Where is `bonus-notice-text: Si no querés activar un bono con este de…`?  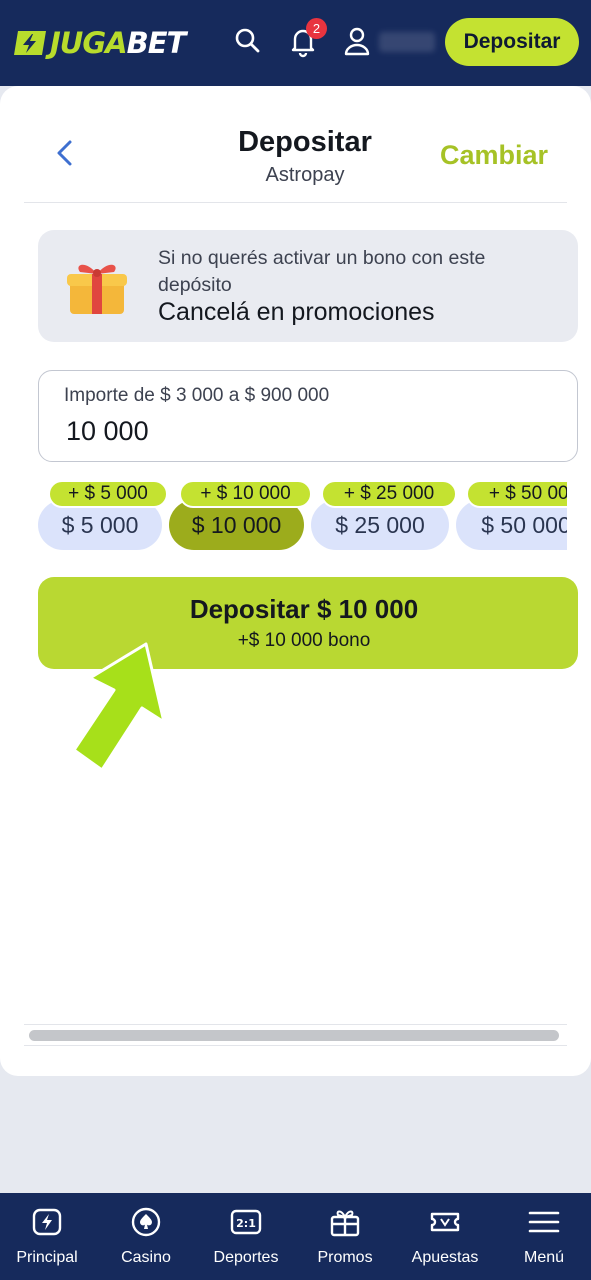
bonus-notice-text: Si no querés activar un bono con este de… is located at coordinates (322, 271).